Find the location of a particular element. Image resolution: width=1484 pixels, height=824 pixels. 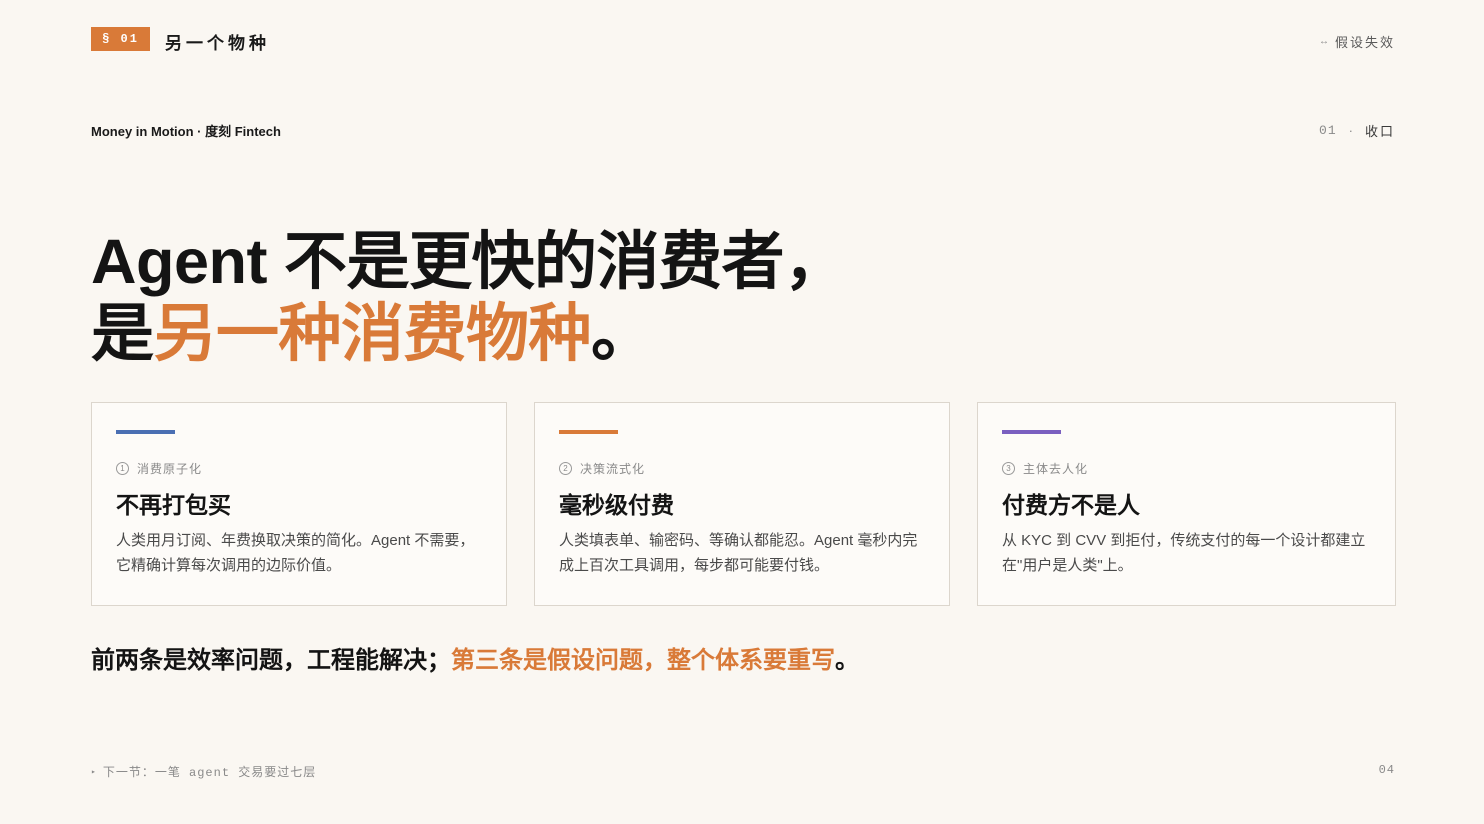

conclusion: 前两条是效率问题，工程能解决；第三条是假设问题，整个体系要重写。 is located at coordinates (475, 657).